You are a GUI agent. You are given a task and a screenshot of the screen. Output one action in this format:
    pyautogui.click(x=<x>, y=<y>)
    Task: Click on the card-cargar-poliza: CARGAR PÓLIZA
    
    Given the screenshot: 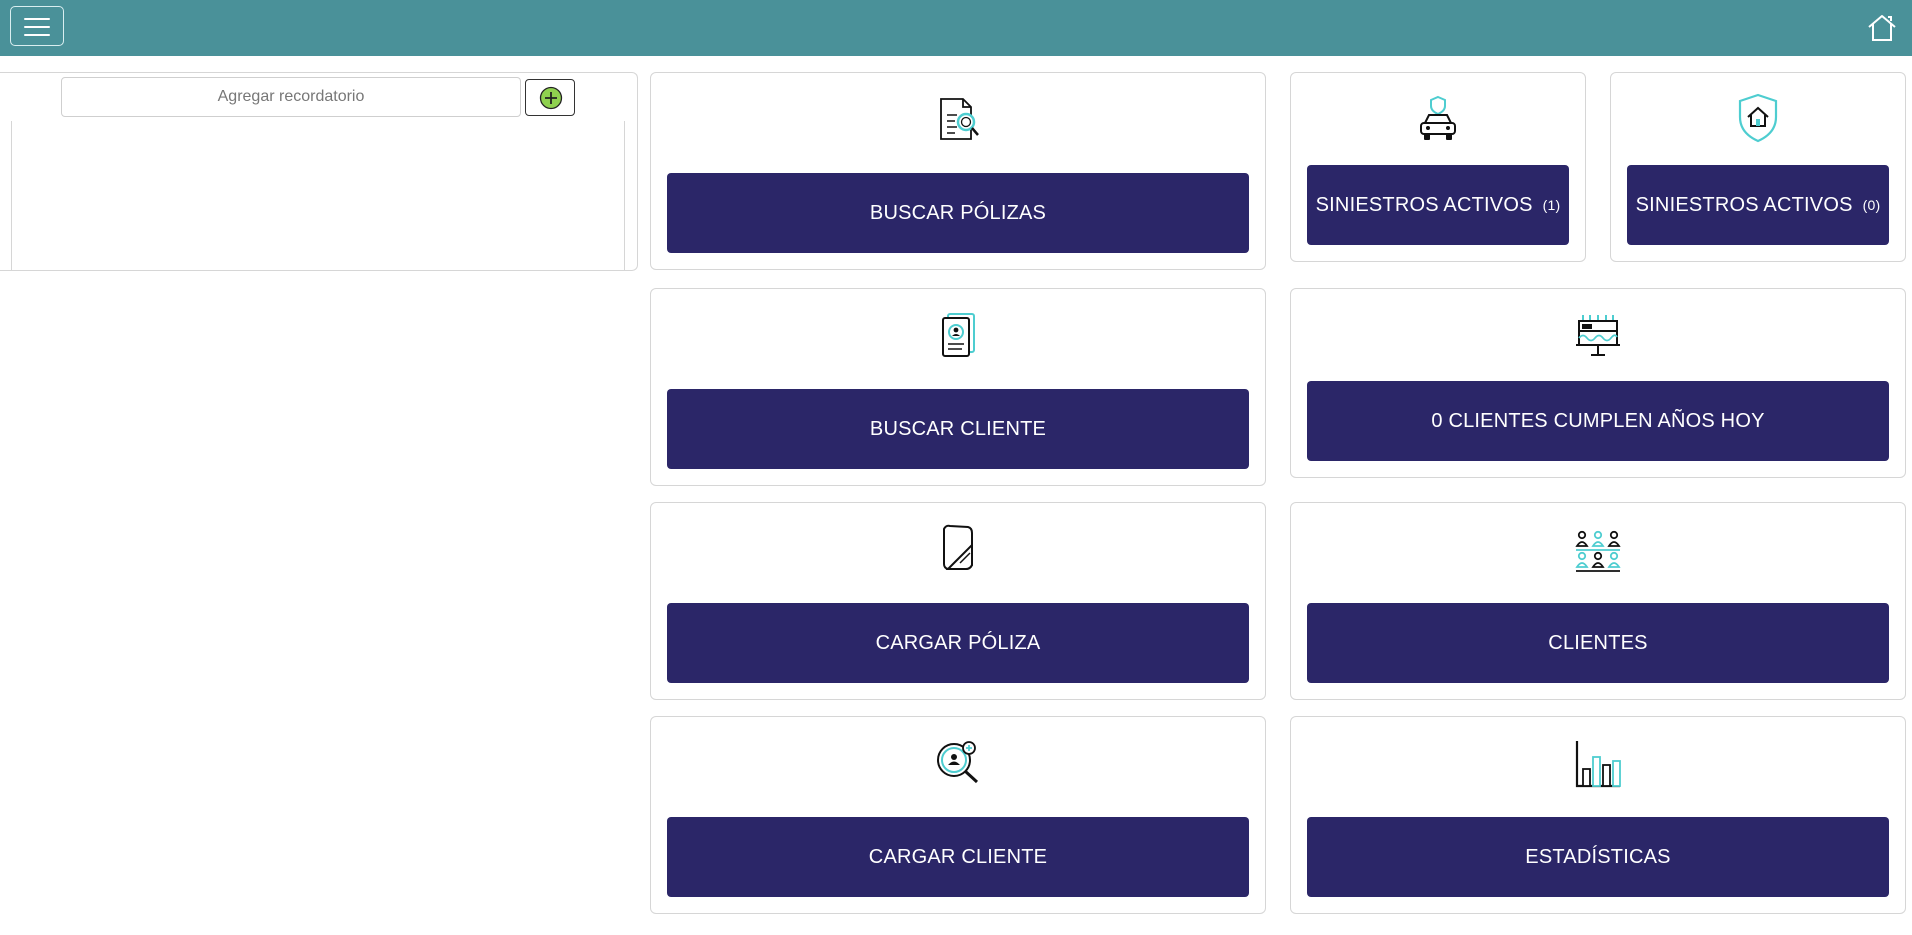 What is the action you would take?
    pyautogui.click(x=958, y=601)
    